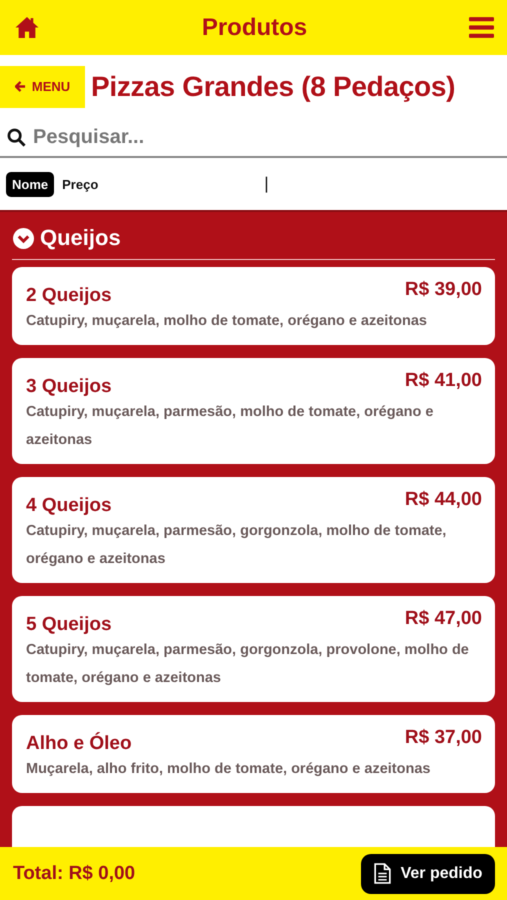 The width and height of the screenshot is (507, 900). Describe the element at coordinates (253, 306) in the screenshot. I see `product-card: 2 Queijos R$ 39,00 Catupiry, muçarela, molho de tomate, orégano e azeitonas` at that location.